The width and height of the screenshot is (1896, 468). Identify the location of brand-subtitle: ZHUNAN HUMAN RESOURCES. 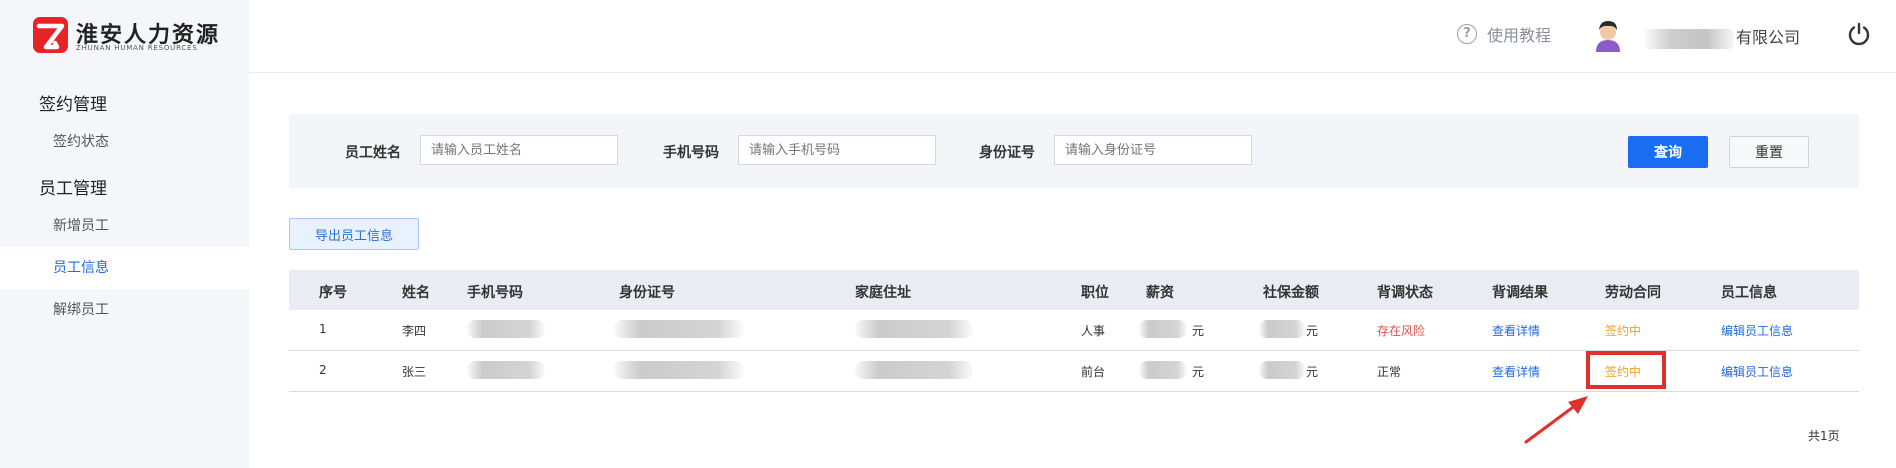
(137, 48).